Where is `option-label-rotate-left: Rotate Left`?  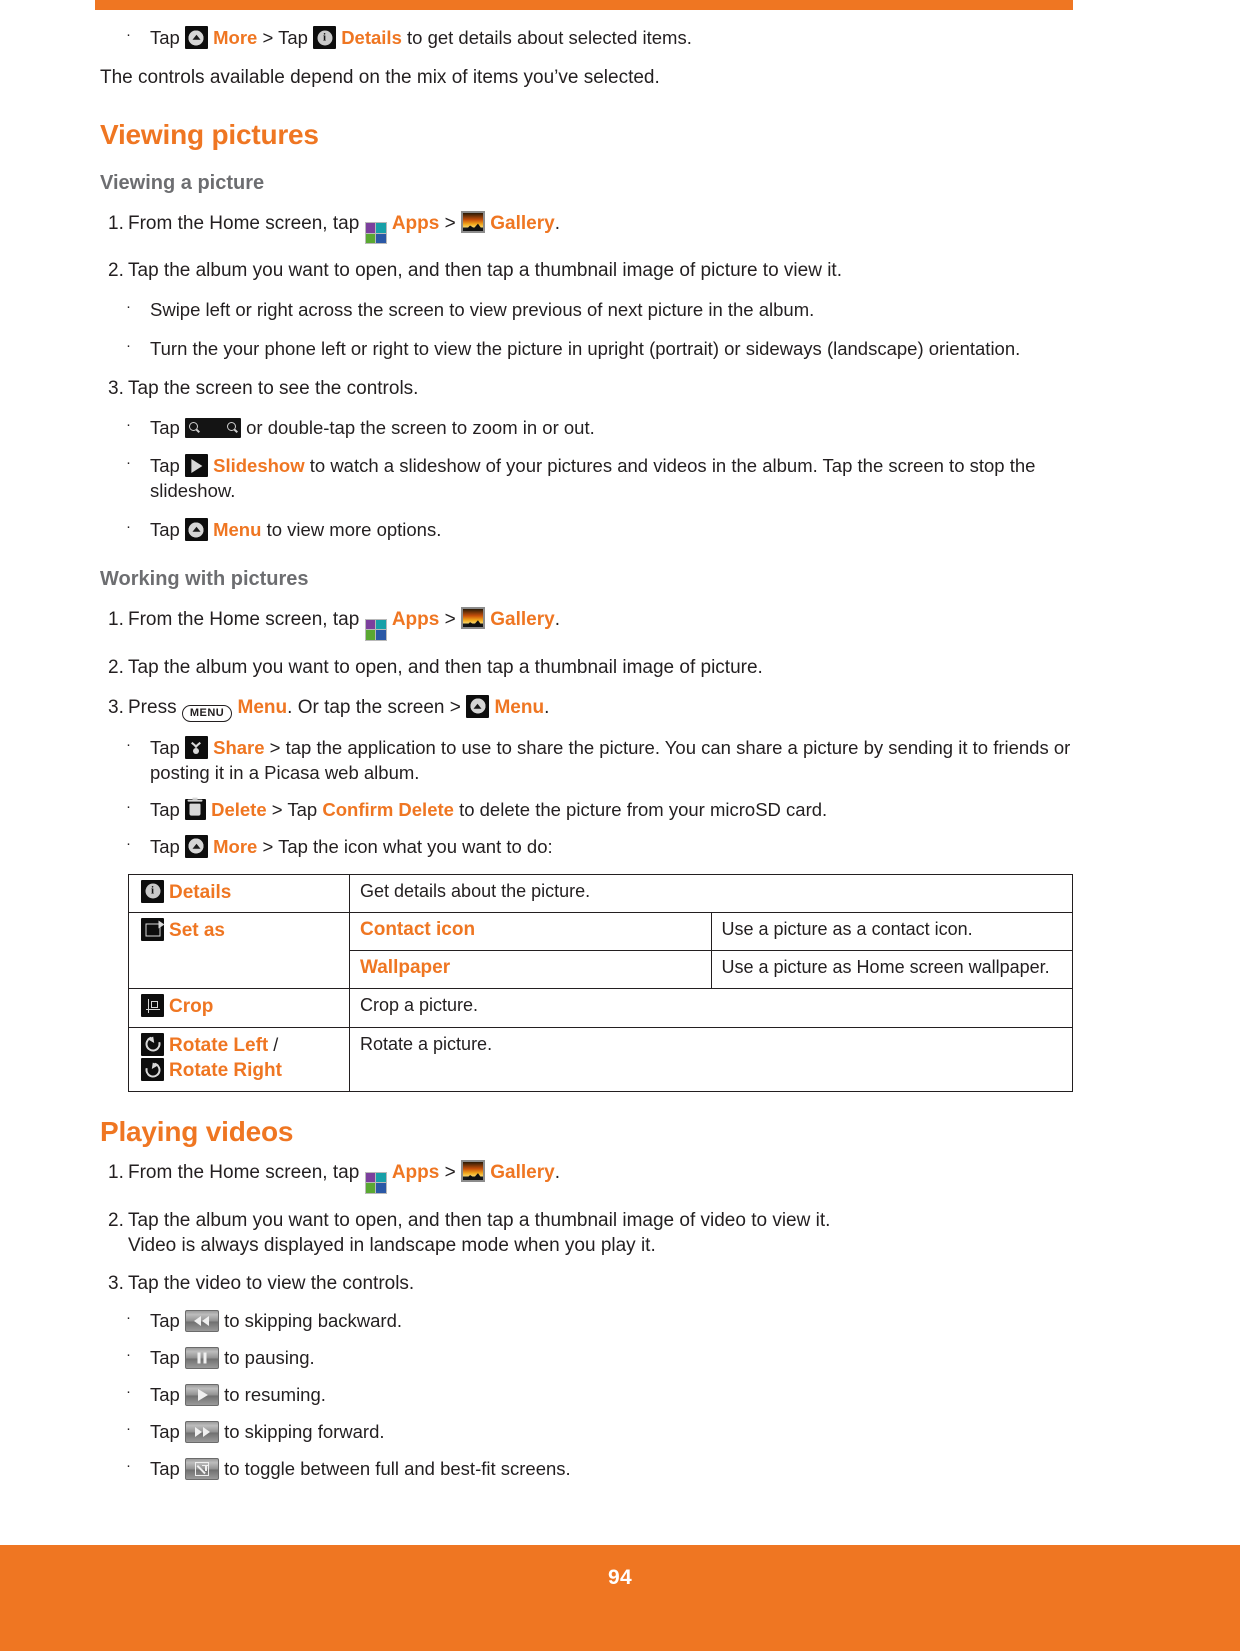 option-label-rotate-left: Rotate Left is located at coordinates (218, 1045).